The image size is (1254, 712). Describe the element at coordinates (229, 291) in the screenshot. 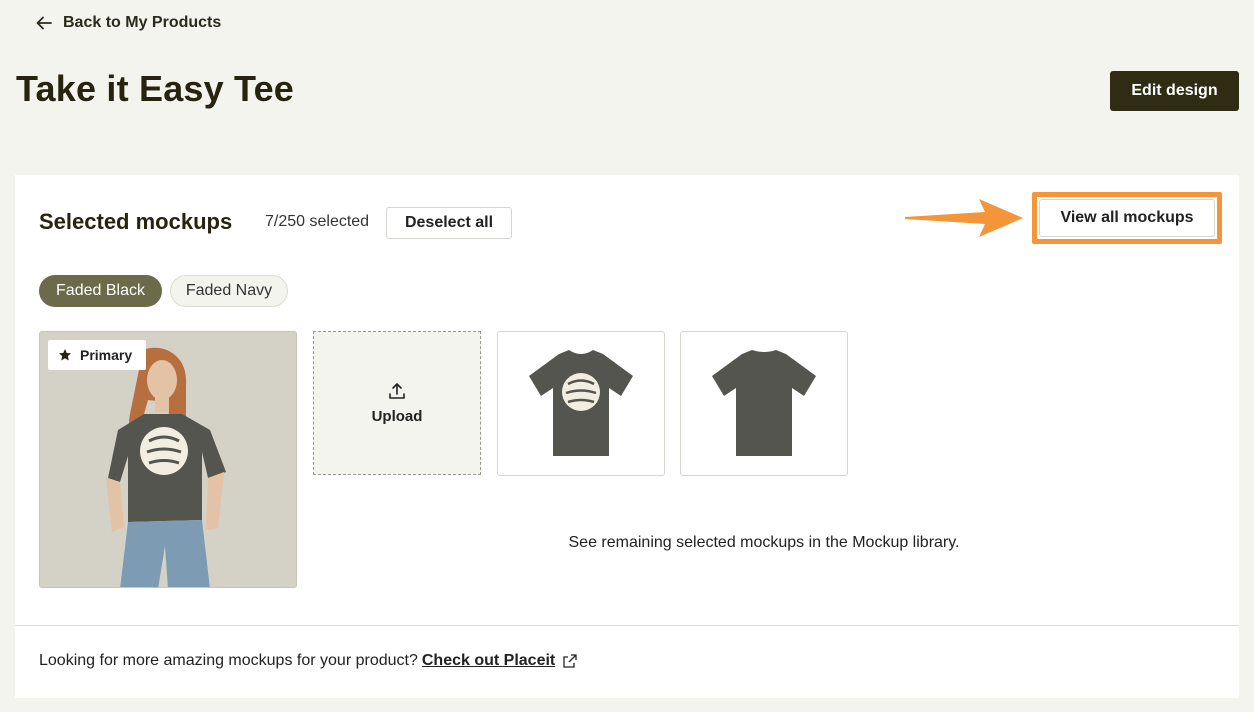

I see `color-chip-faded-navy: Faded Navy` at that location.